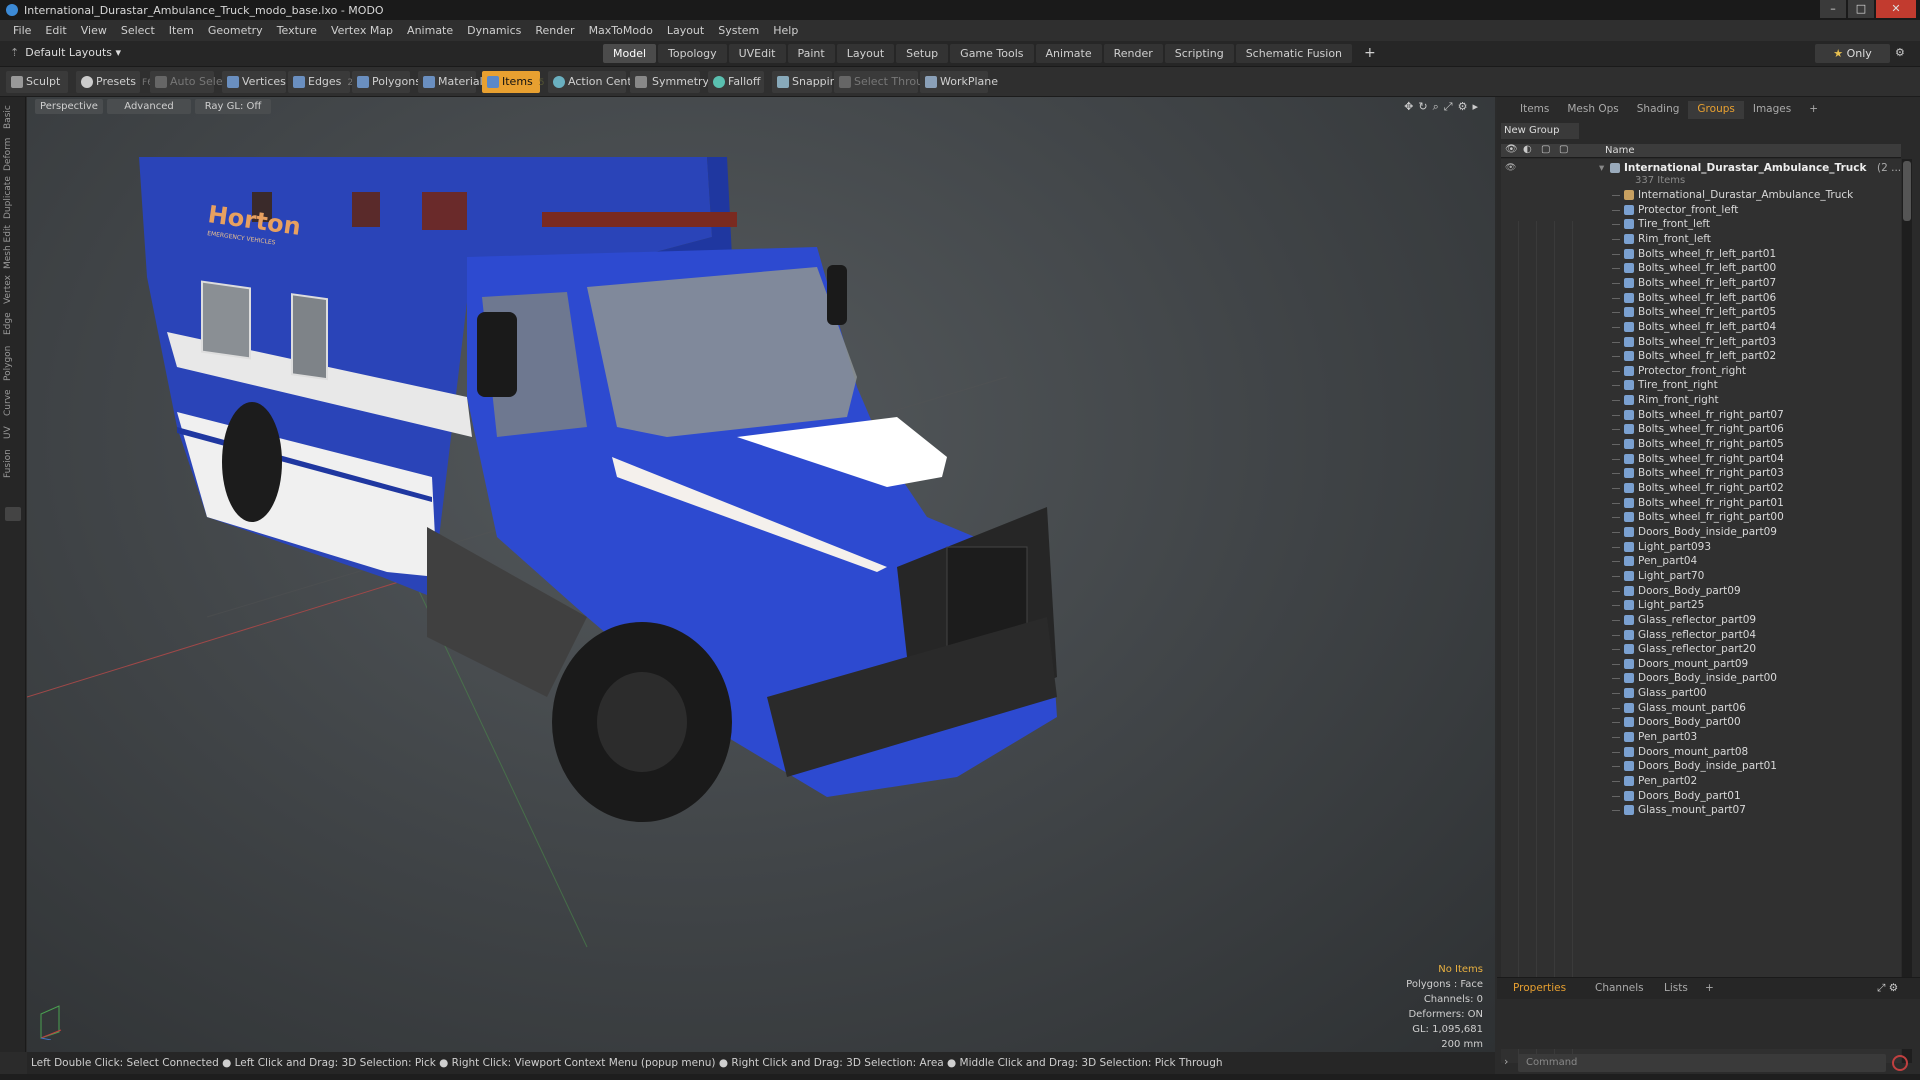  What do you see at coordinates (1907, 611) in the screenshot?
I see `list-scrollbar` at bounding box center [1907, 611].